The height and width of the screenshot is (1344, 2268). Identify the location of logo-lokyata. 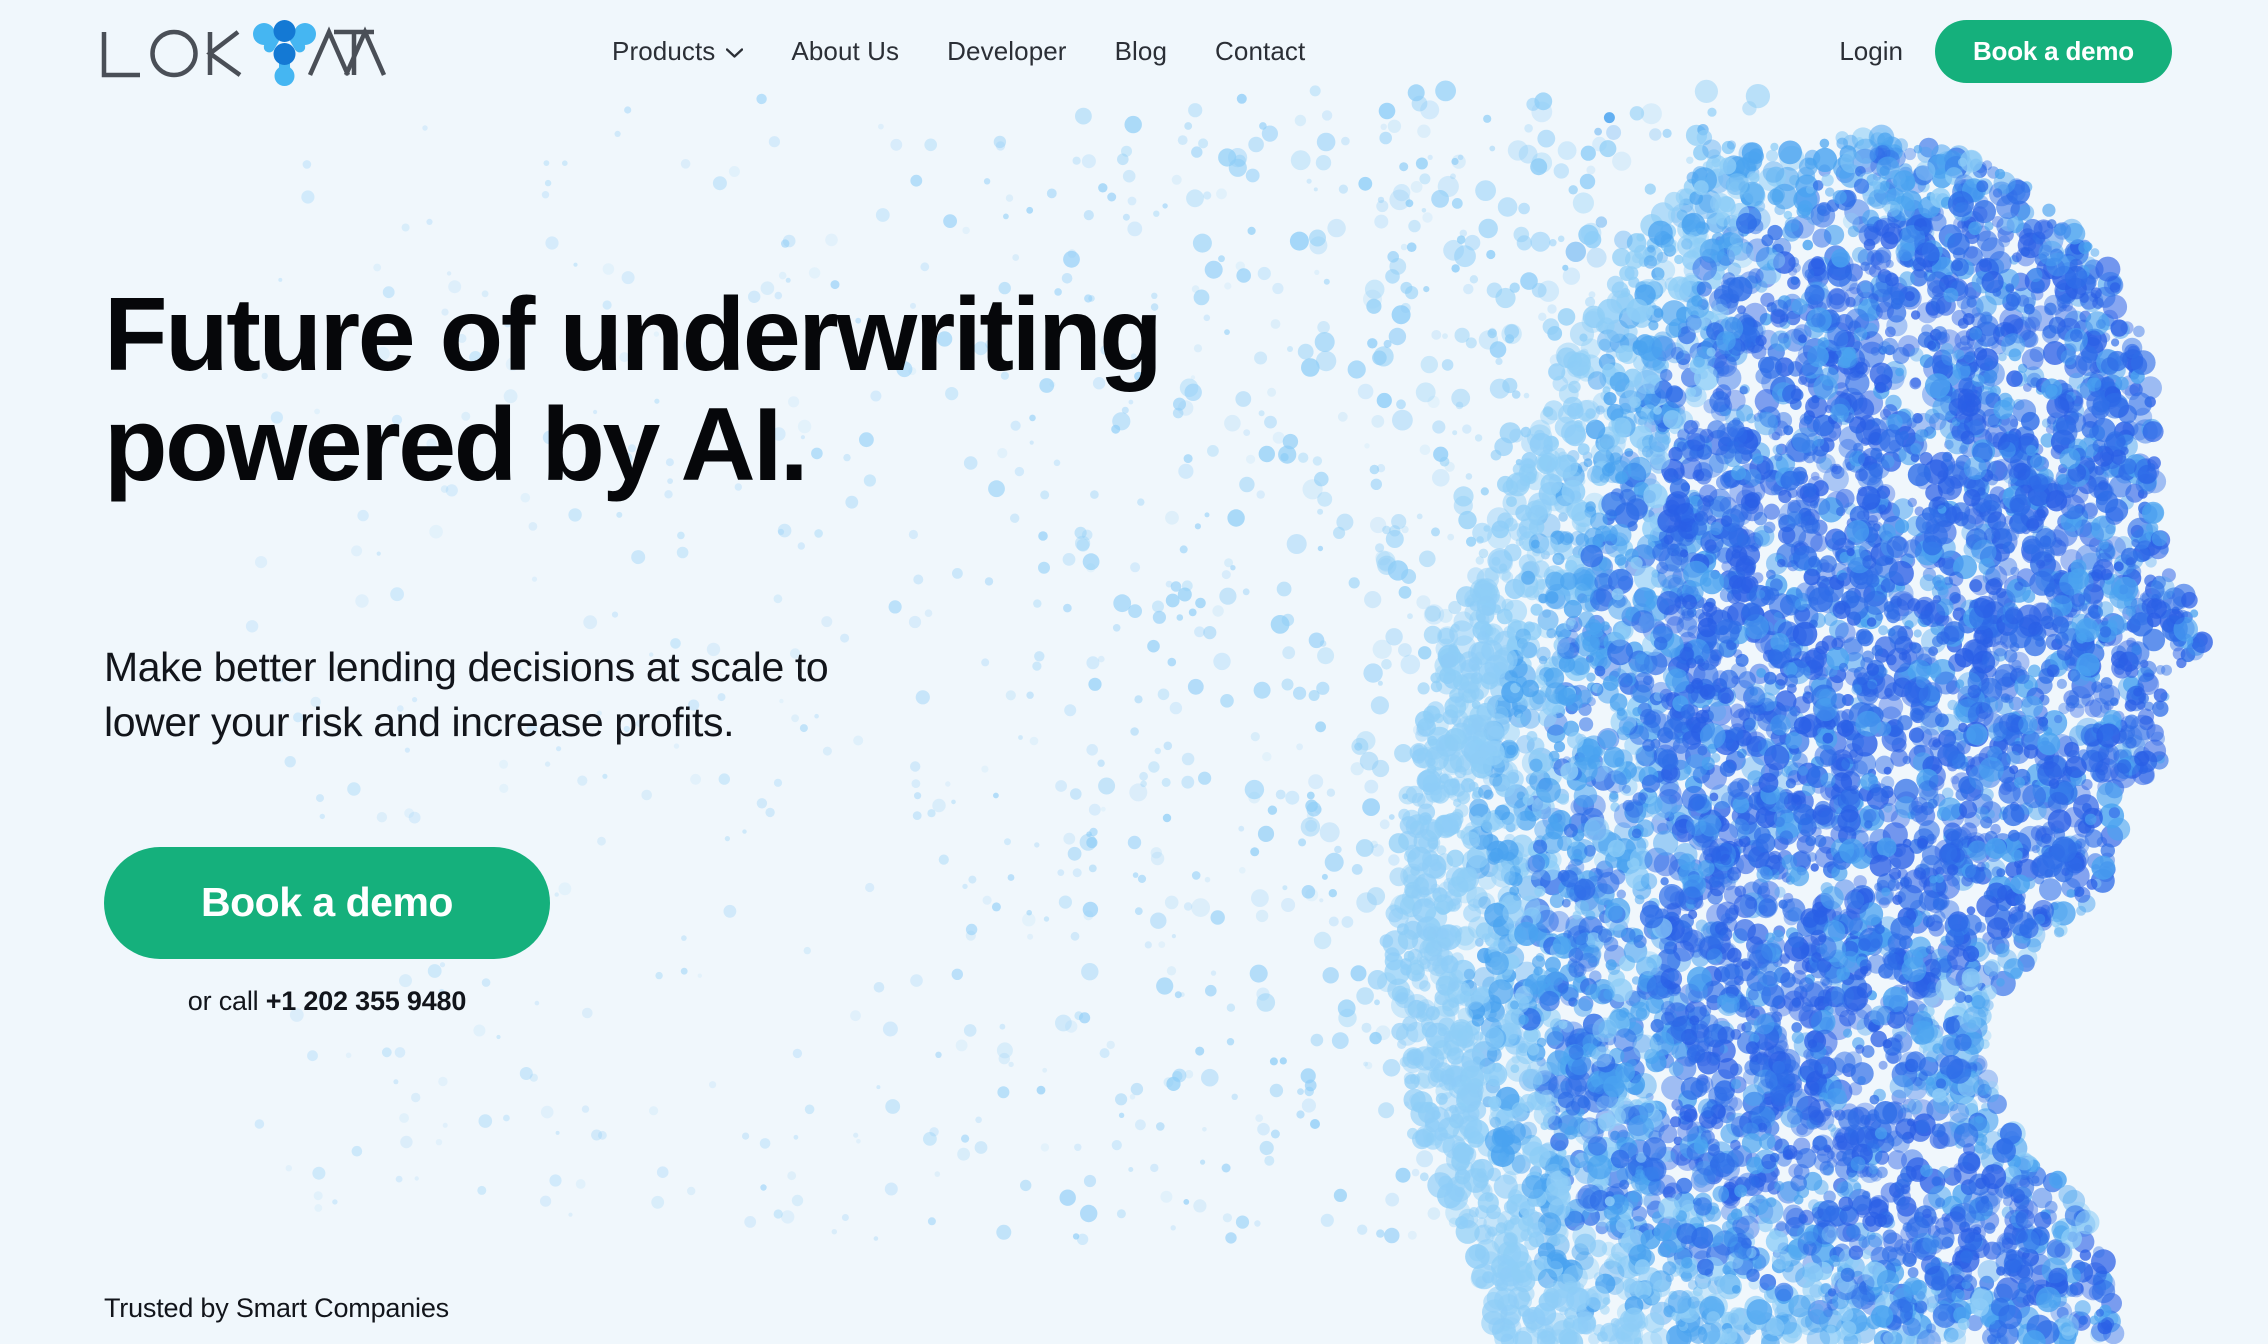
(243, 51).